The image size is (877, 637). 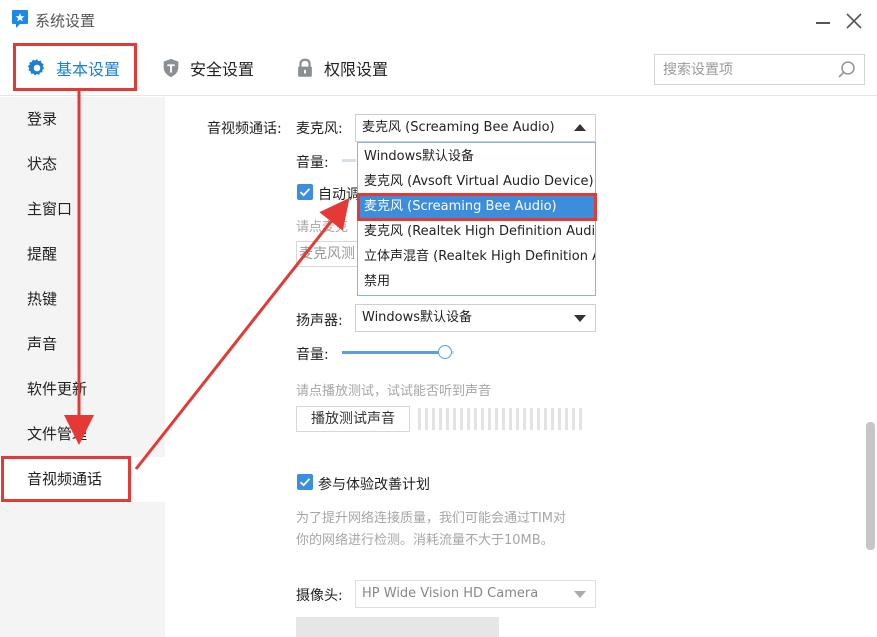 What do you see at coordinates (222, 69) in the screenshot?
I see `tab-security-settings-label: 安全设置` at bounding box center [222, 69].